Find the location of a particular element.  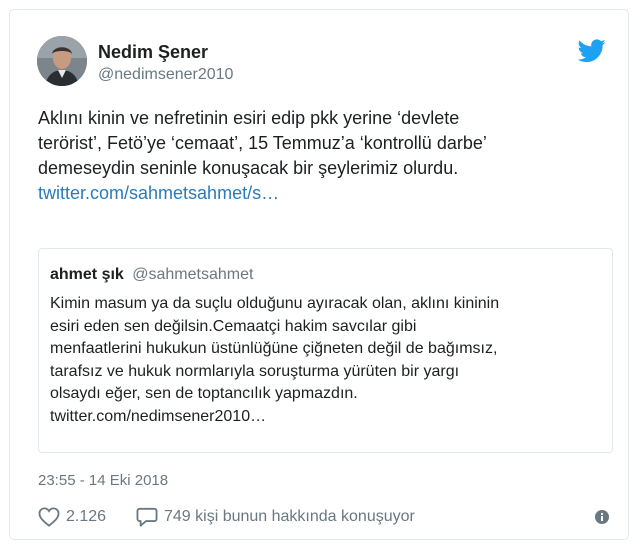

conversation-action: 749 kişi bunun hakkında konuşuyor is located at coordinates (275, 517).